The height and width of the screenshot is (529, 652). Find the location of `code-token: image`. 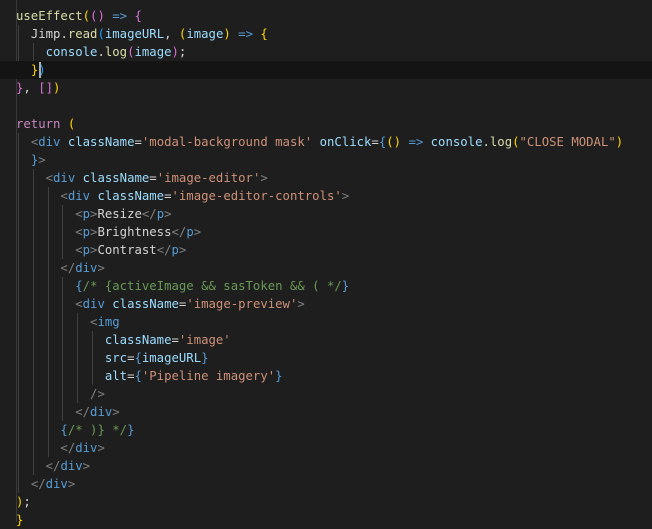

code-token: image is located at coordinates (205, 34).